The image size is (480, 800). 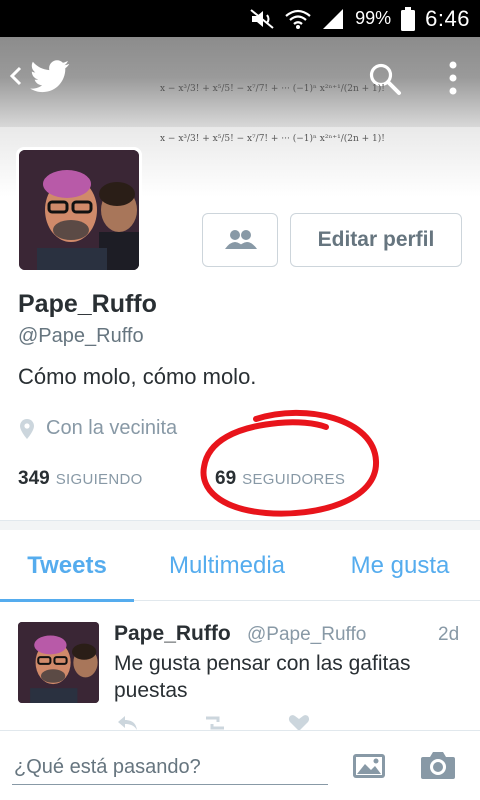 I want to click on compose-input, so click(x=170, y=768).